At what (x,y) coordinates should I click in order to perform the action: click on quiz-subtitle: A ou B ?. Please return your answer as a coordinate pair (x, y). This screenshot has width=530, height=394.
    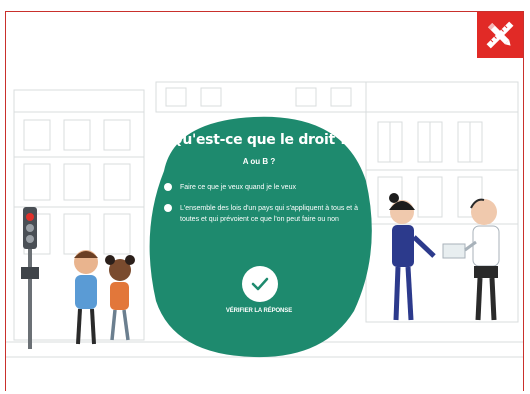
    Looking at the image, I should click on (259, 161).